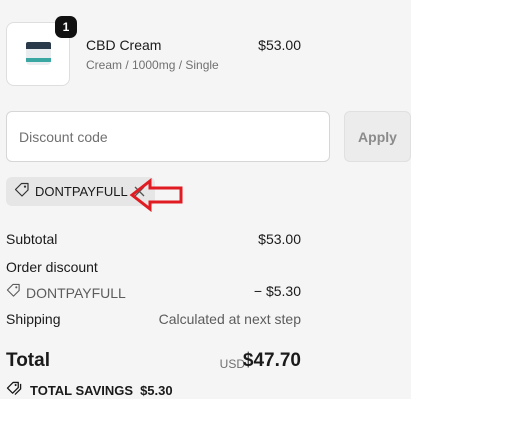 The width and height of the screenshot is (520, 436). What do you see at coordinates (33, 319) in the screenshot?
I see `shipping-label: Shipping` at bounding box center [33, 319].